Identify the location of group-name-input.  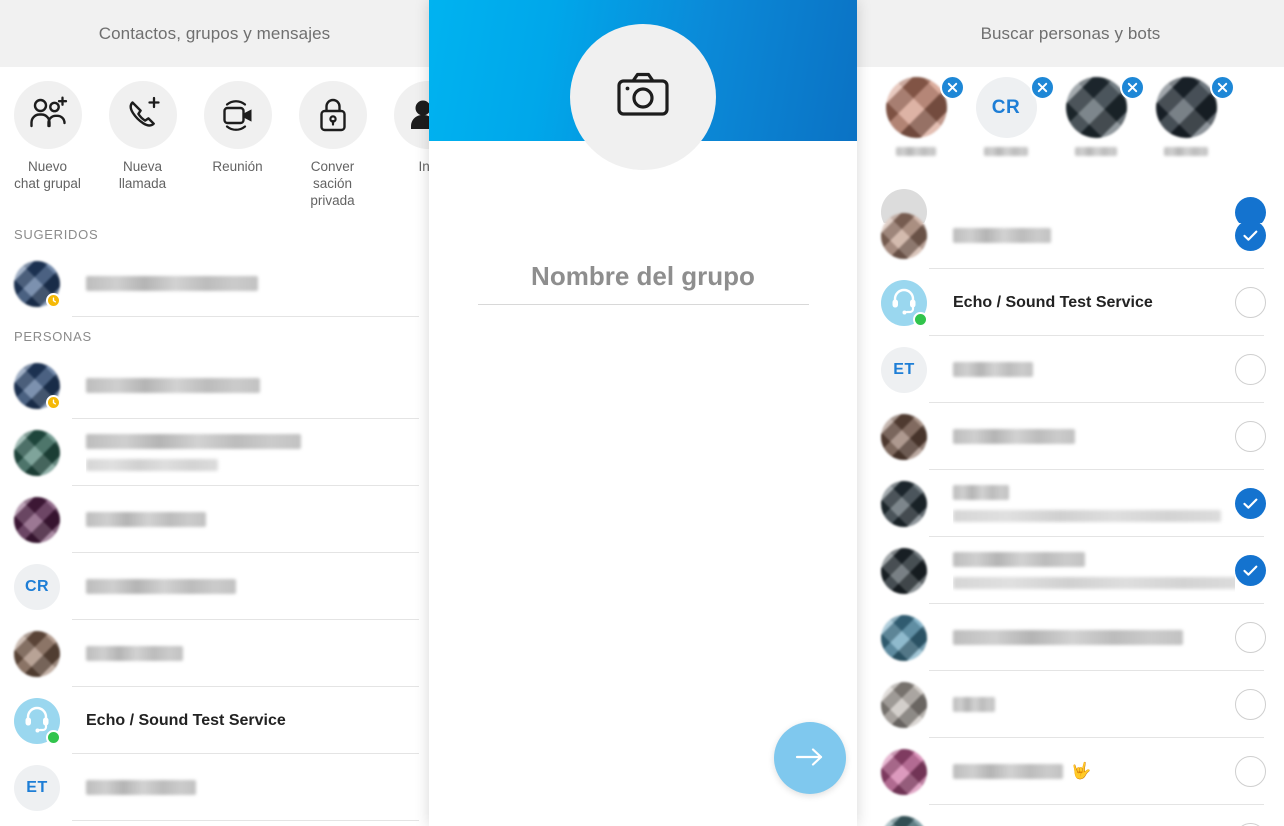
(643, 283).